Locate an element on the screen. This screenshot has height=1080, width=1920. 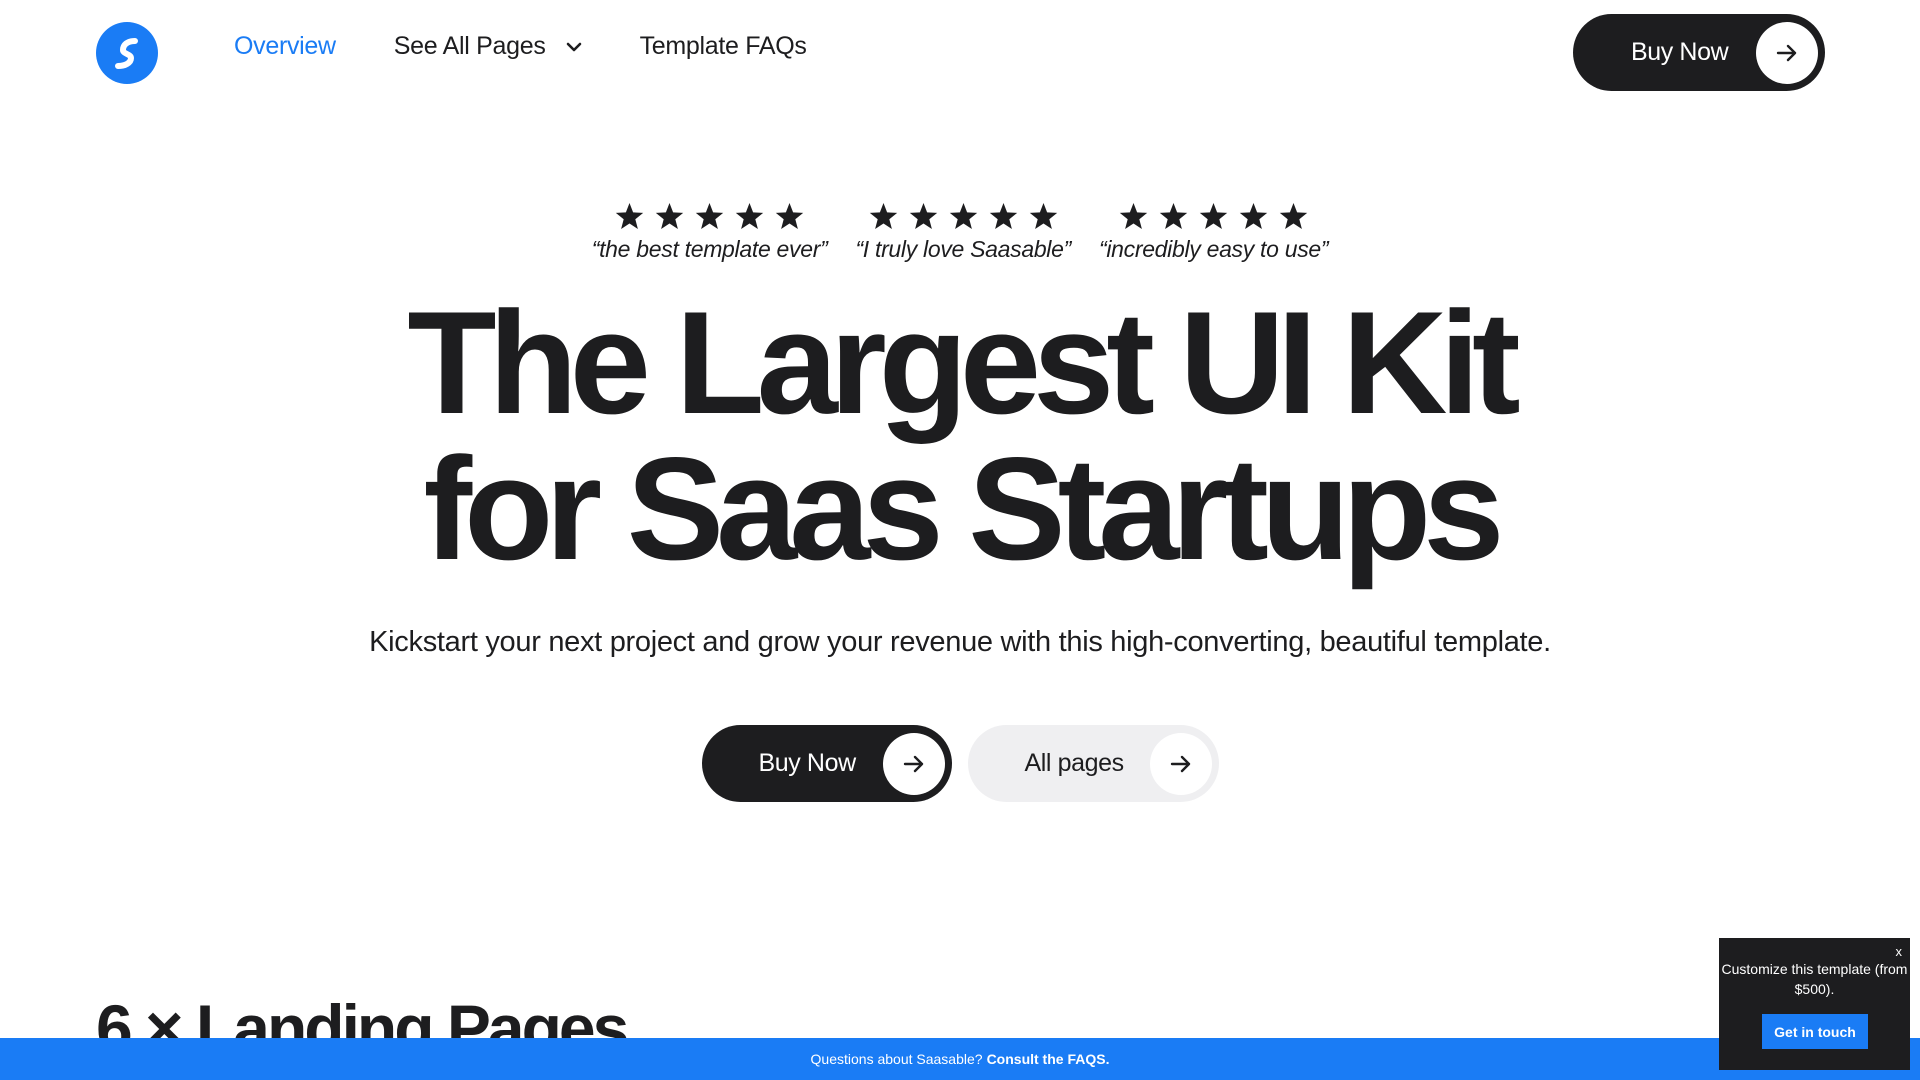
hero-buy-now-label: Buy Now is located at coordinates (807, 763).